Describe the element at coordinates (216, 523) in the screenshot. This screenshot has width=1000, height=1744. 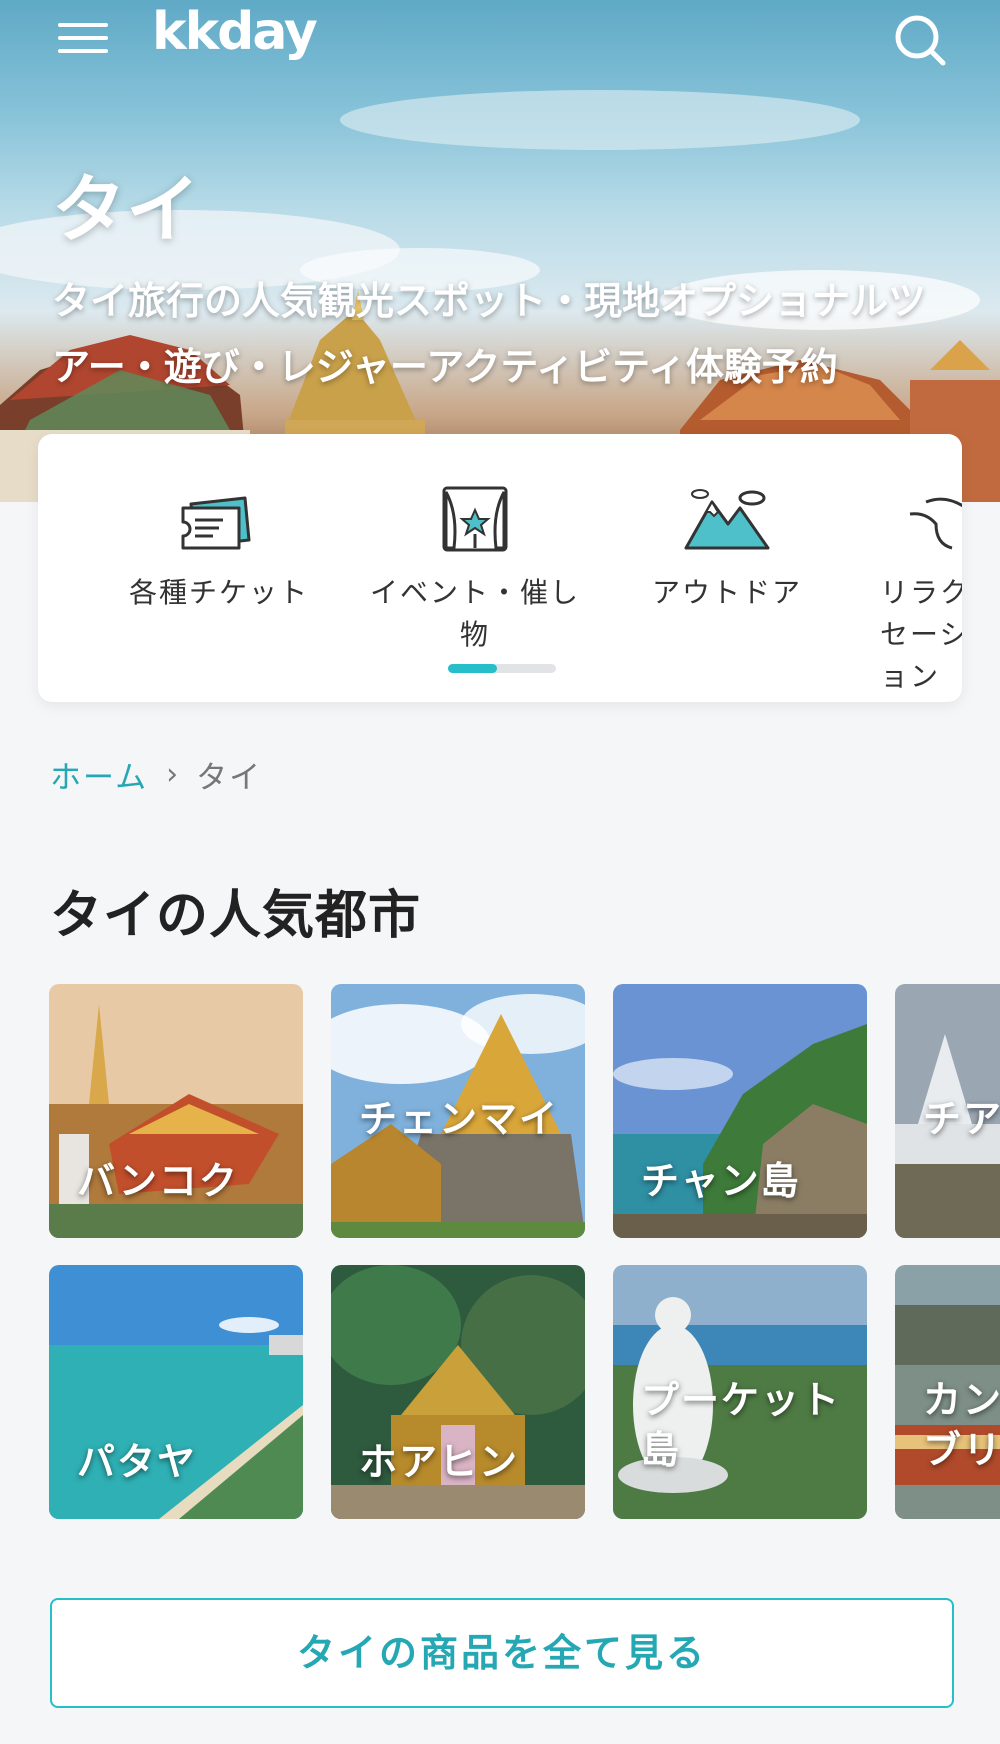
I see `ticket-icon` at that location.